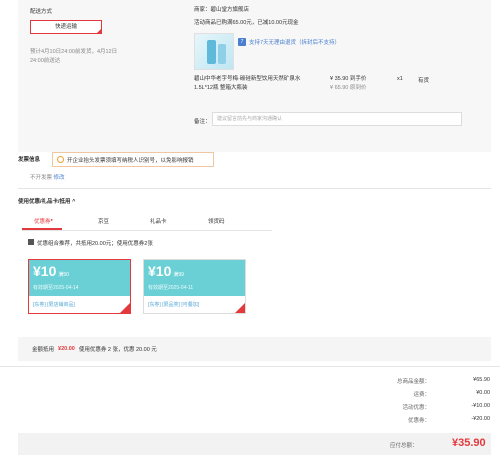 The width and height of the screenshot is (500, 455). I want to click on shipping-estimate-line1: 预计4月10日24:00前发货，4月12日, so click(74, 52).